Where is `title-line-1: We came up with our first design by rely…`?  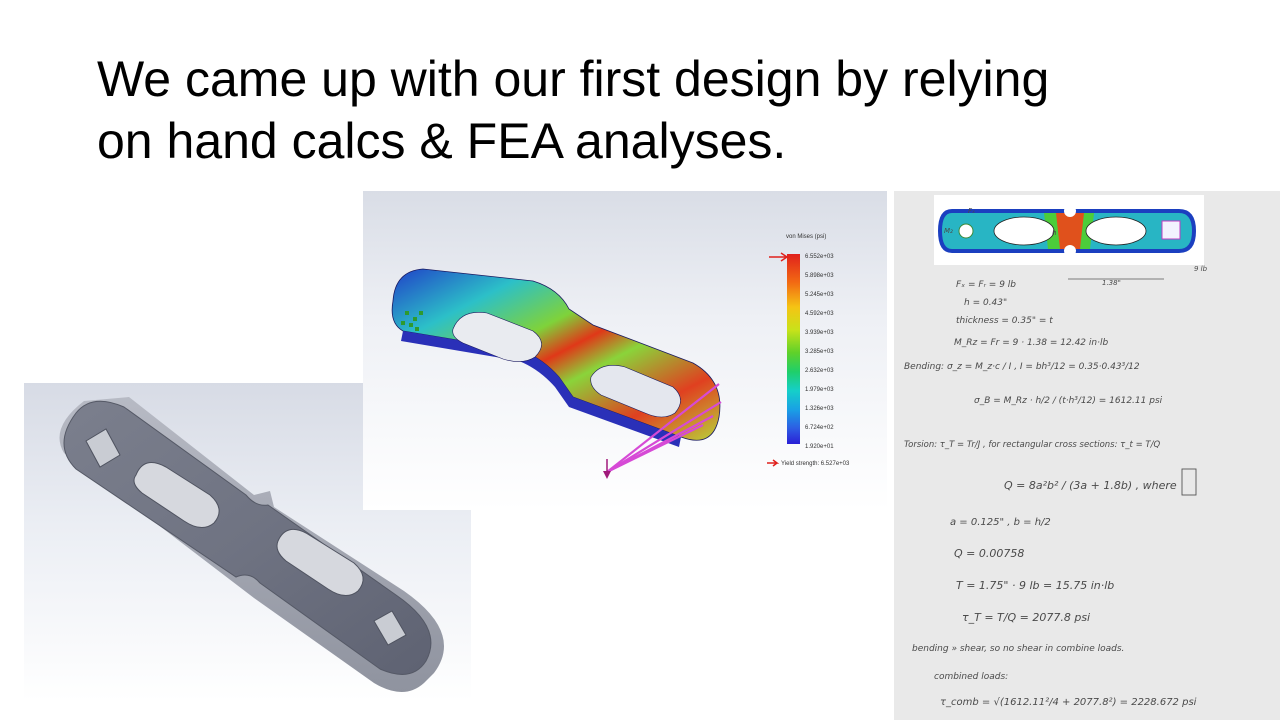
title-line-1: We came up with our first design by rely… is located at coordinates (573, 79).